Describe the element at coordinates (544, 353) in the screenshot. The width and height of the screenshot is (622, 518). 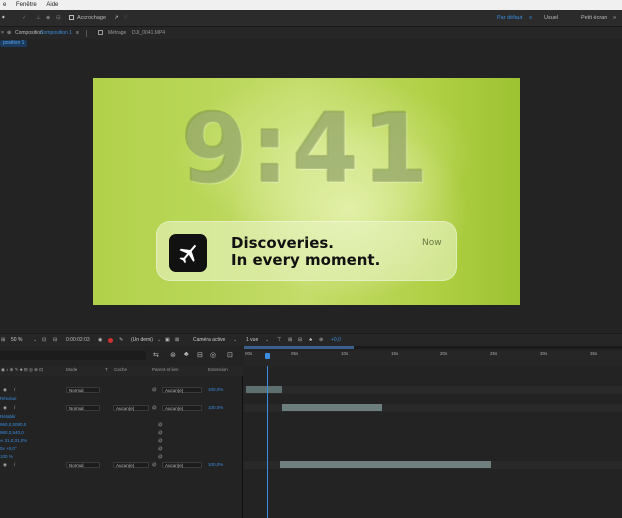
I see `ruler-tick: 30s` at that location.